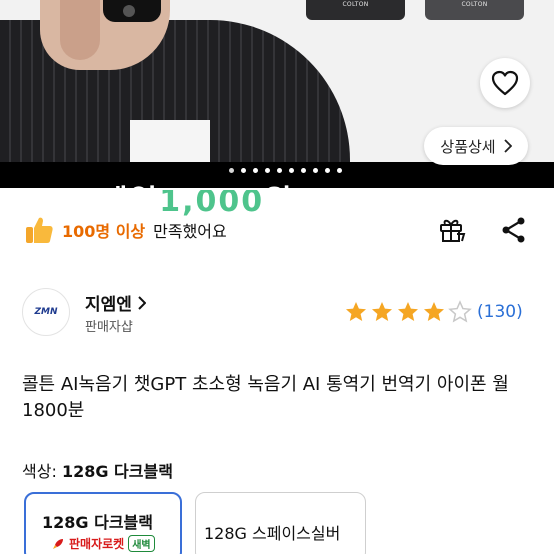 The image size is (554, 554). Describe the element at coordinates (117, 471) in the screenshot. I see `option-selected-value: 128G 다크블랙` at that location.